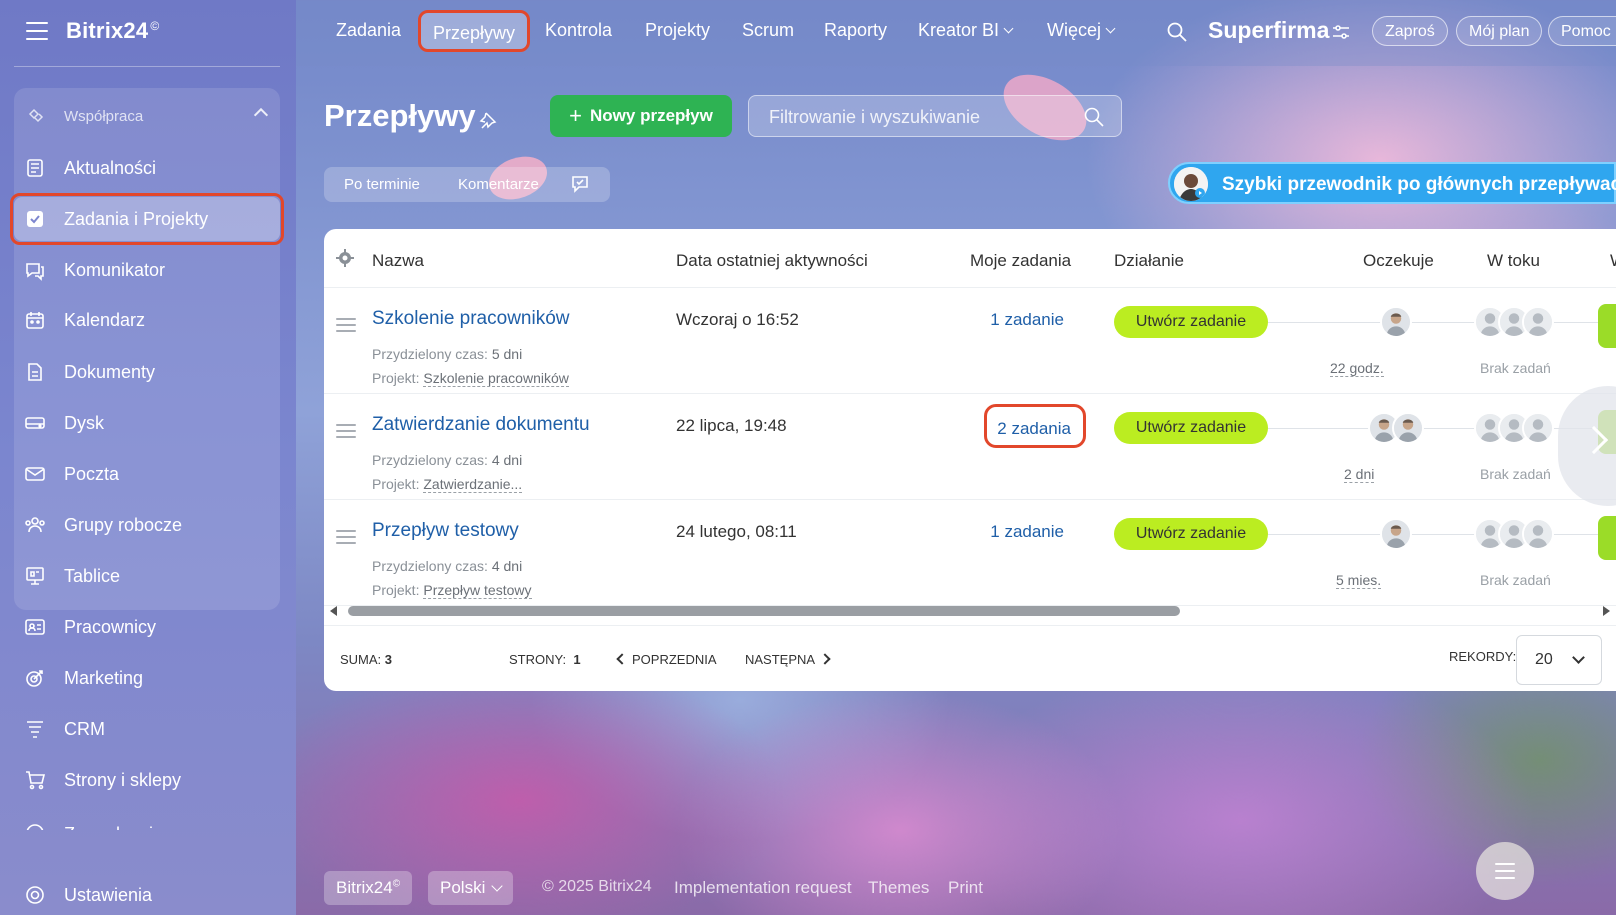 The image size is (1616, 915). Describe the element at coordinates (966, 30) in the screenshot. I see `topnav-kreator-bi: Kreator BI` at that location.